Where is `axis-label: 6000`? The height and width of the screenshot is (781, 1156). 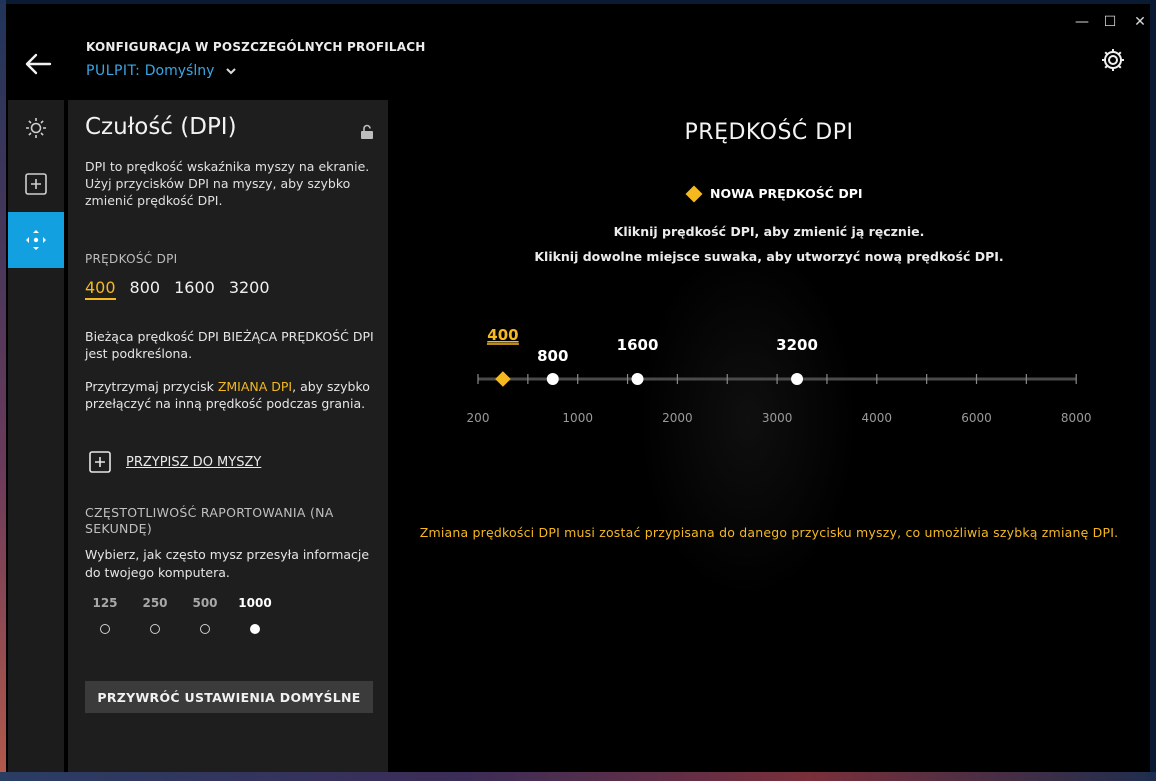
axis-label: 6000 is located at coordinates (976, 418).